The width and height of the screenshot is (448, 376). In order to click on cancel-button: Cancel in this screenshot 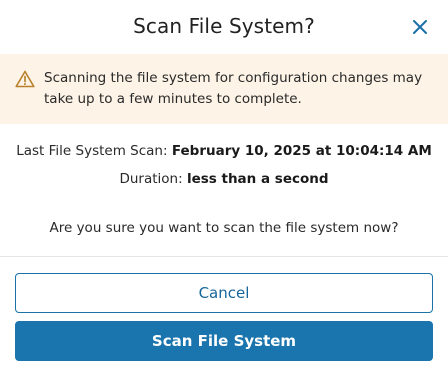, I will do `click(224, 293)`.